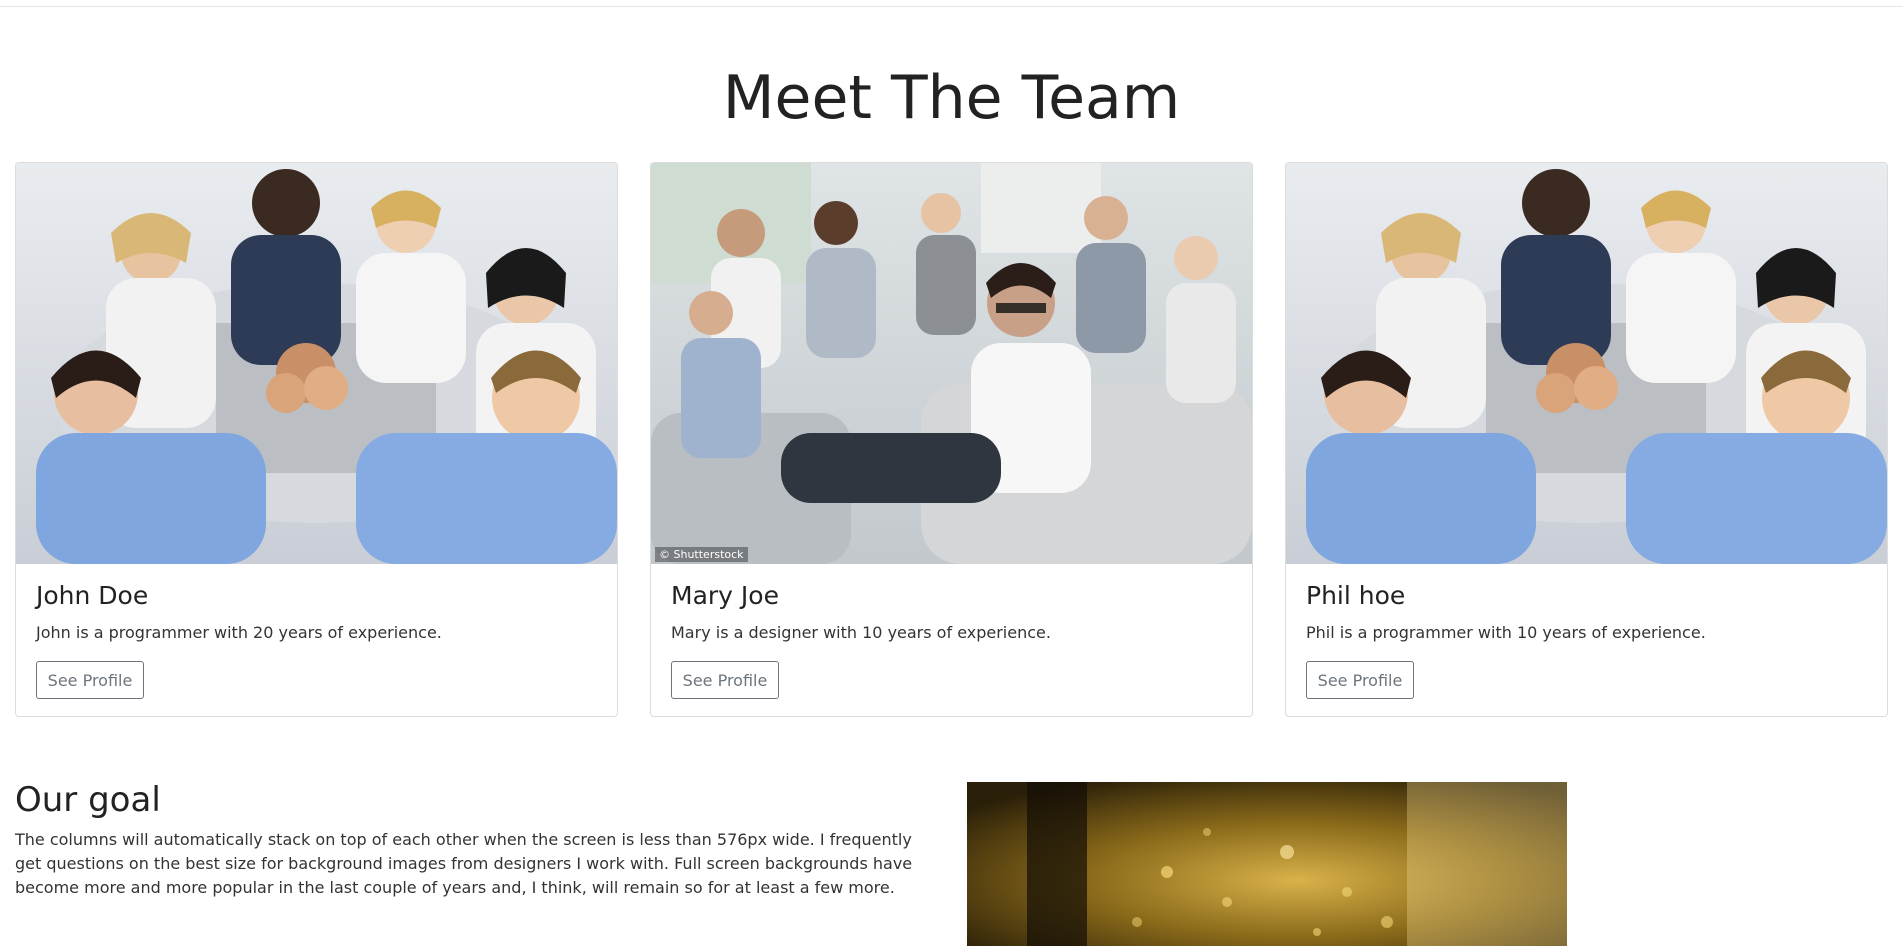  What do you see at coordinates (92, 595) in the screenshot?
I see `member-name: John Doe` at bounding box center [92, 595].